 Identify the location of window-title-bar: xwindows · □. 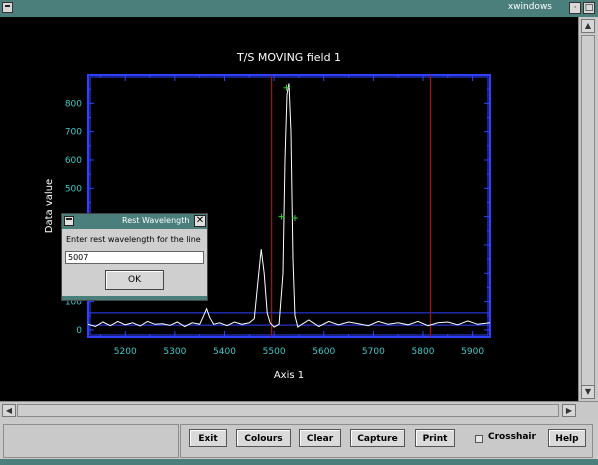
(299, 9).